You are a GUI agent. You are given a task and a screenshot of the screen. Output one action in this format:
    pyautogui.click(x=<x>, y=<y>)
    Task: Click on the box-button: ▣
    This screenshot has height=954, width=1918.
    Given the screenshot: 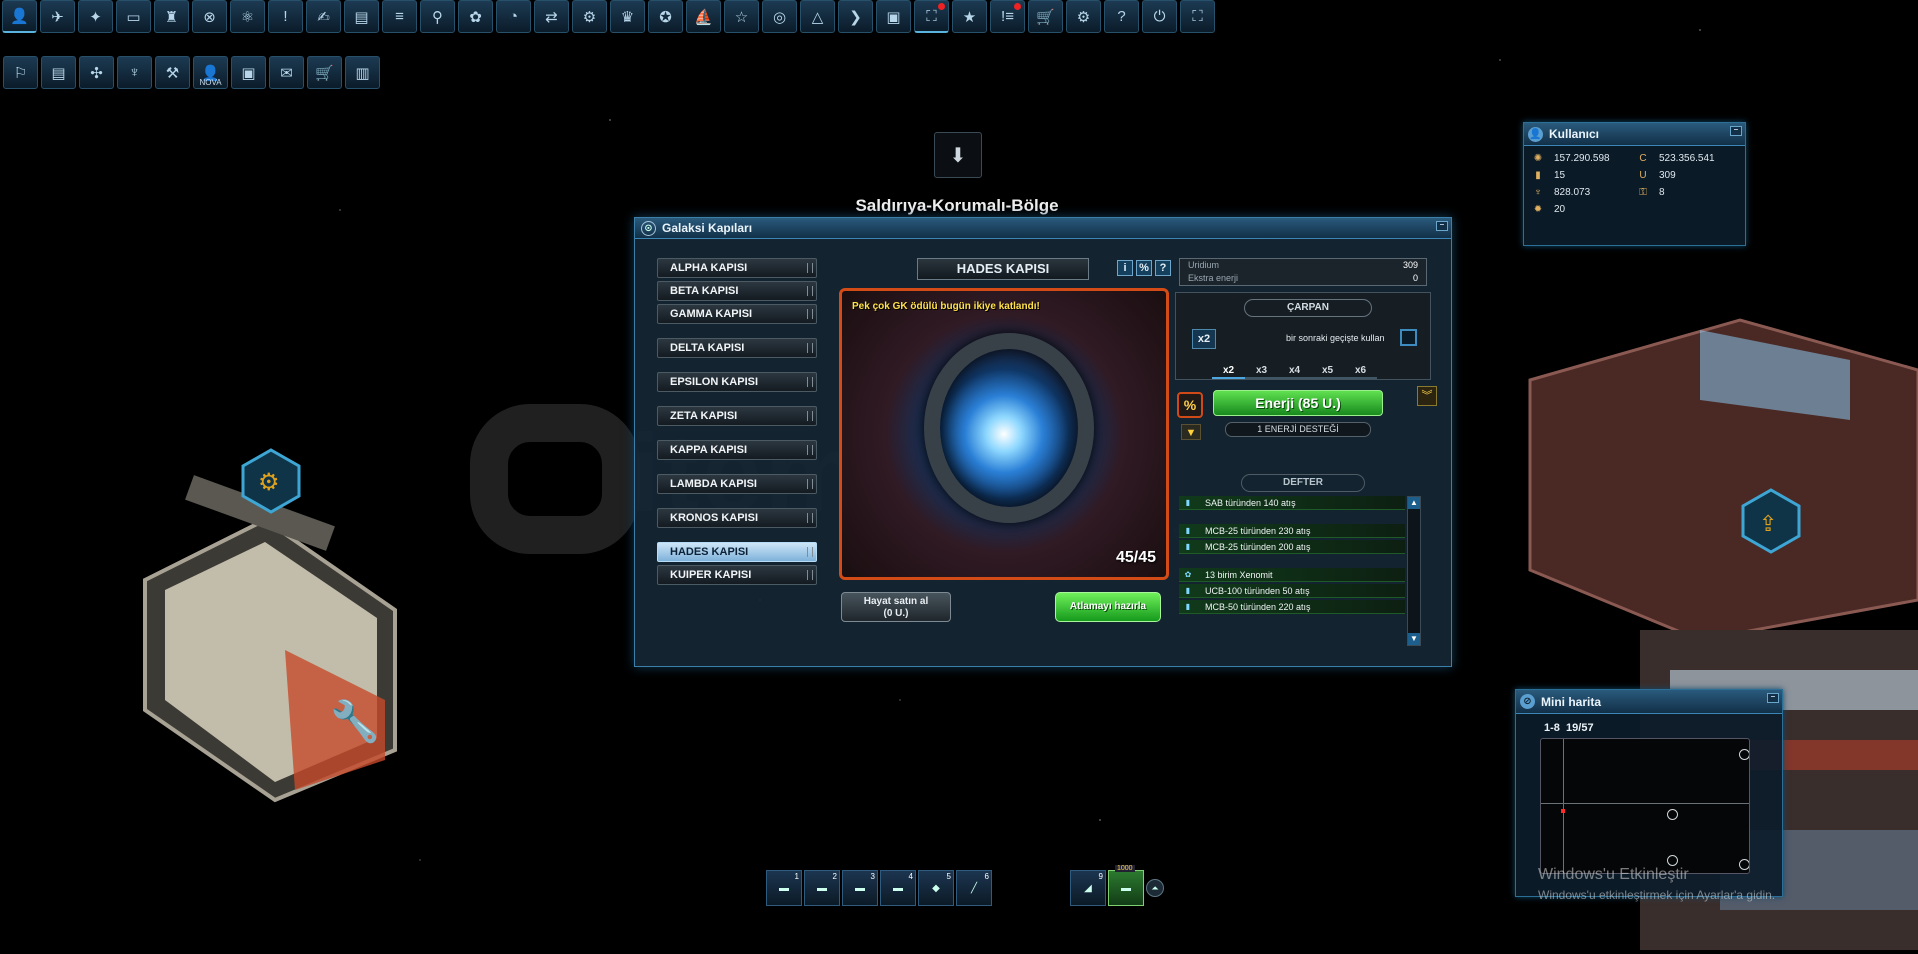 What is the action you would take?
    pyautogui.click(x=893, y=16)
    